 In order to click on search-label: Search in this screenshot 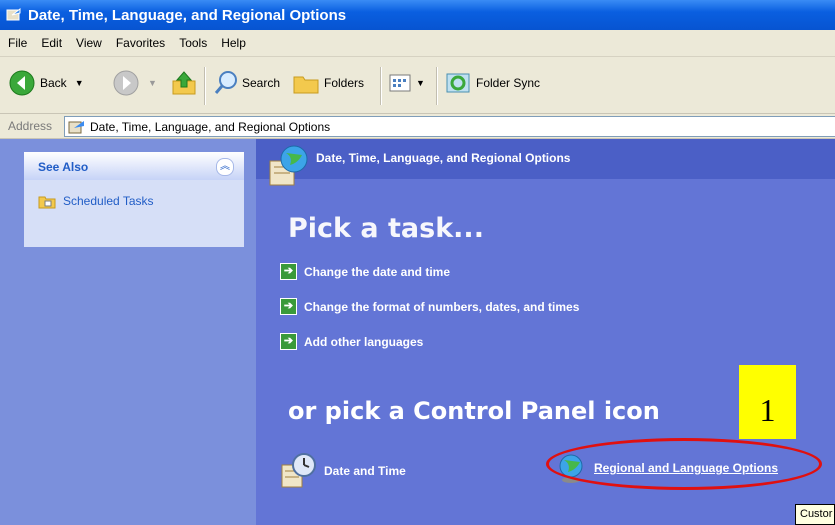, I will do `click(261, 83)`.